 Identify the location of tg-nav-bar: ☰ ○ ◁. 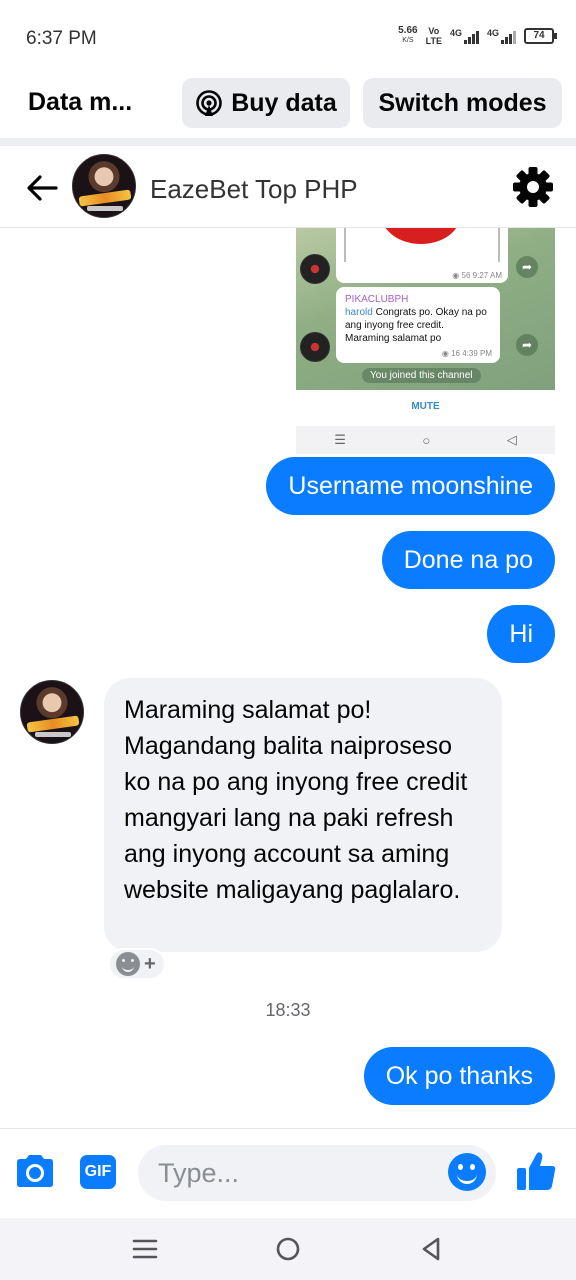
(425, 440).